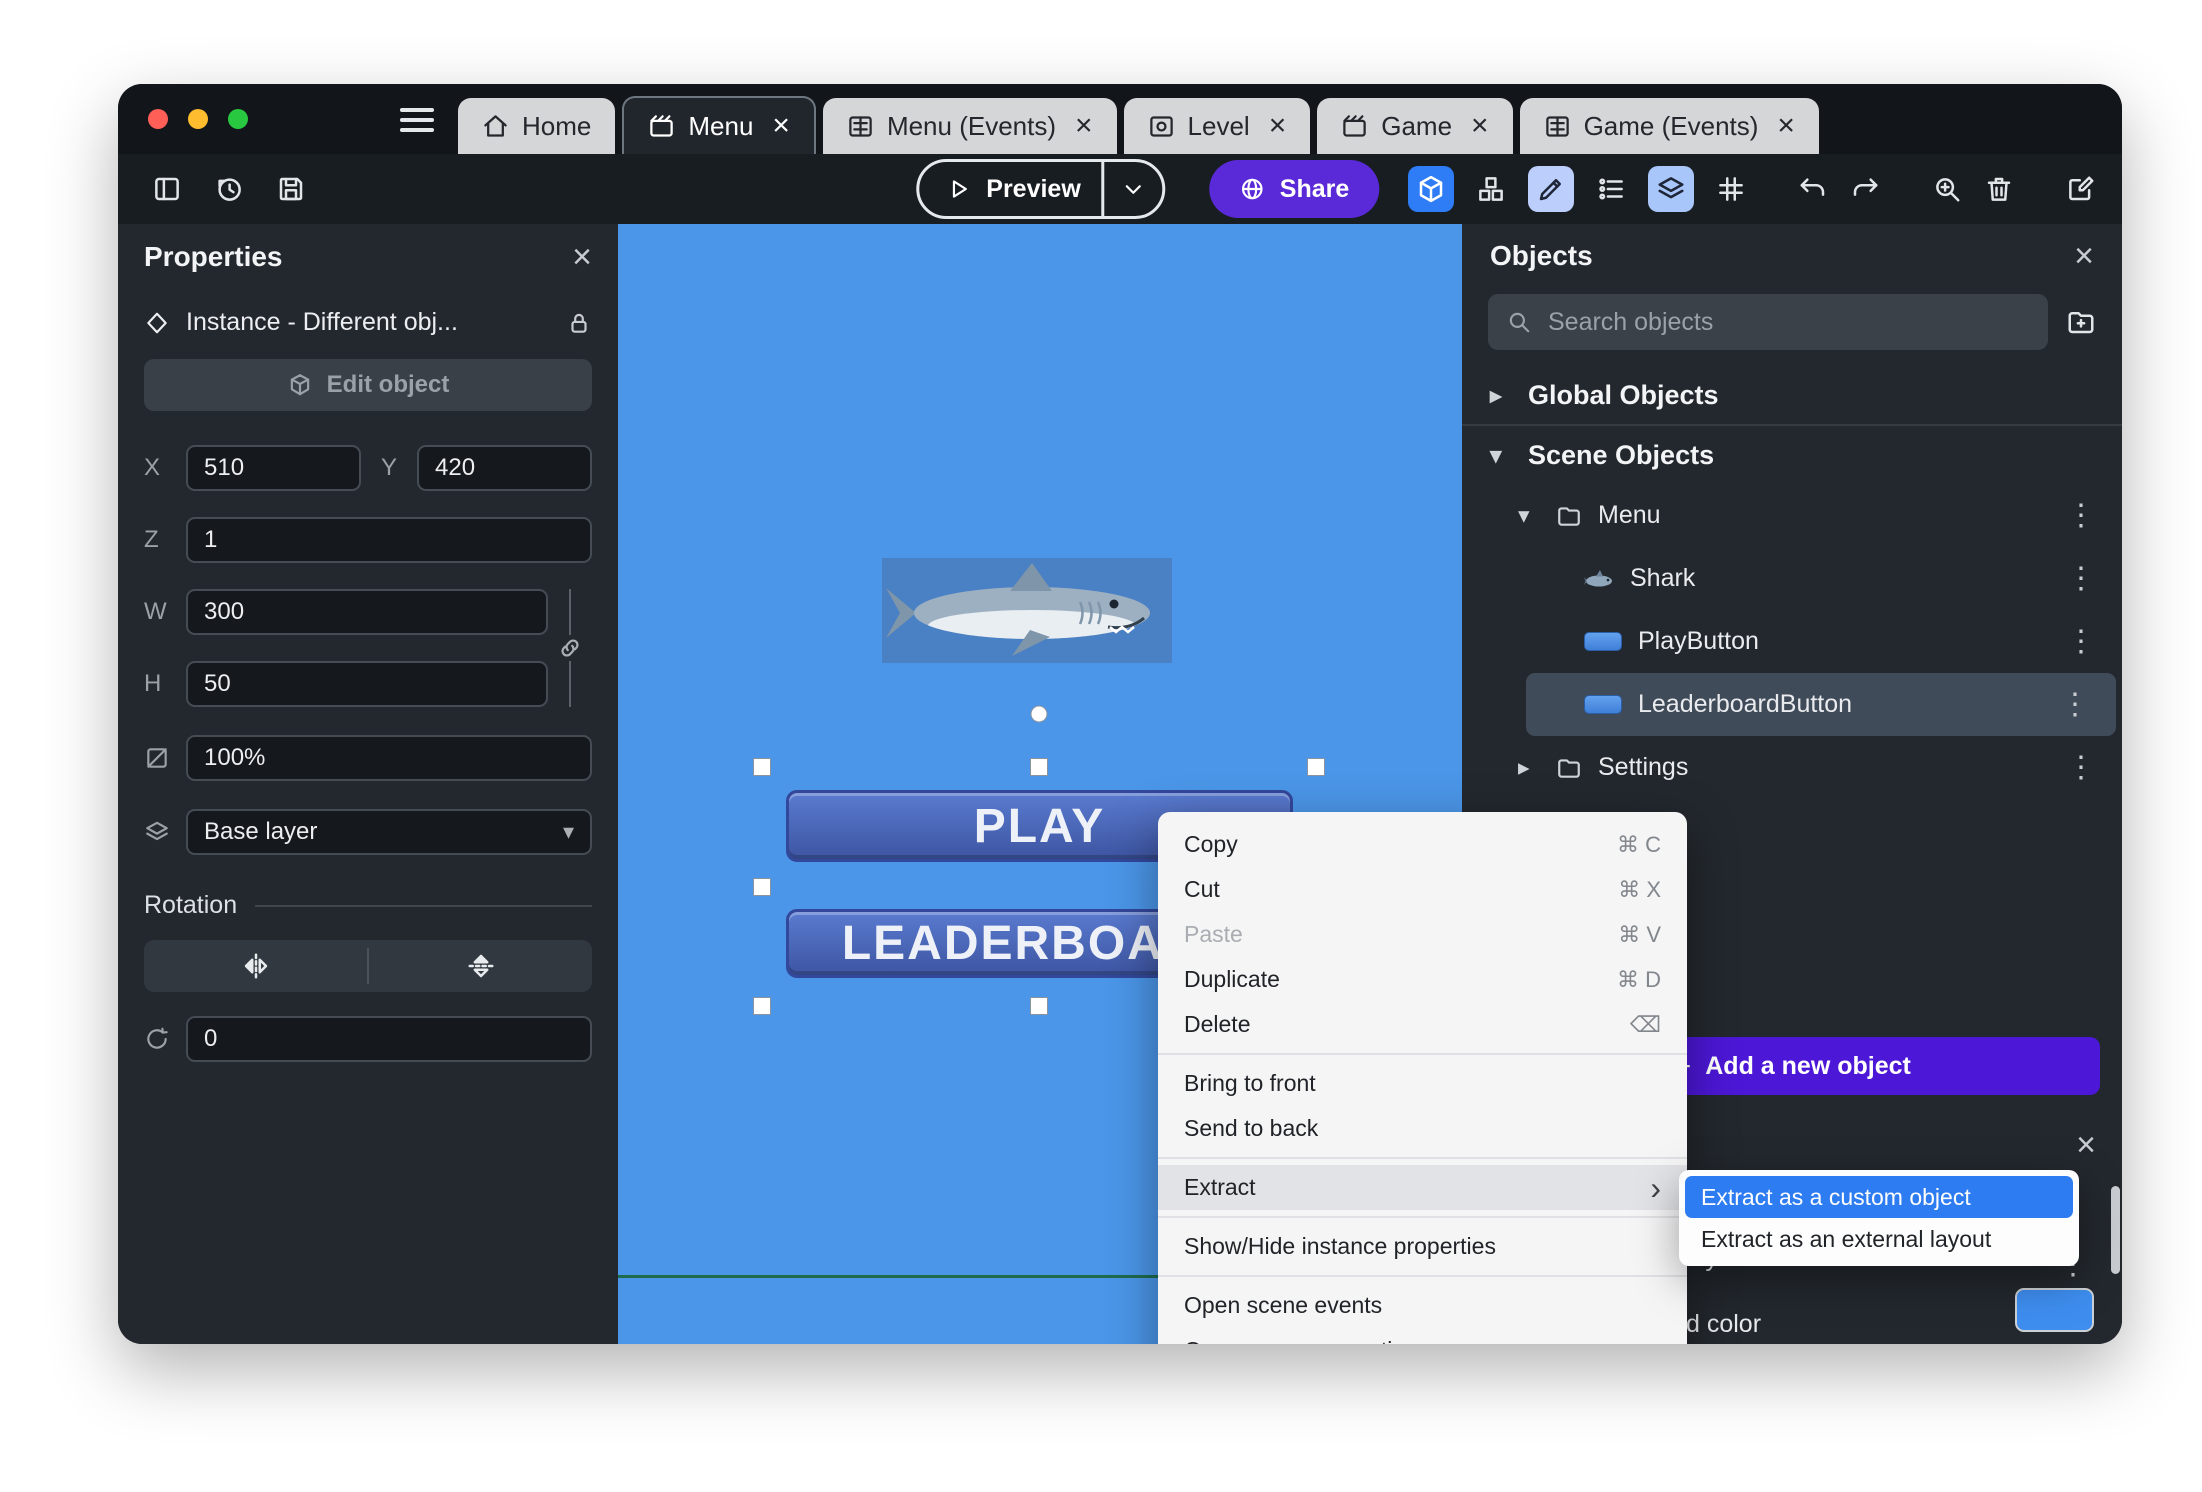  I want to click on 3d-view-toggle, so click(1431, 189).